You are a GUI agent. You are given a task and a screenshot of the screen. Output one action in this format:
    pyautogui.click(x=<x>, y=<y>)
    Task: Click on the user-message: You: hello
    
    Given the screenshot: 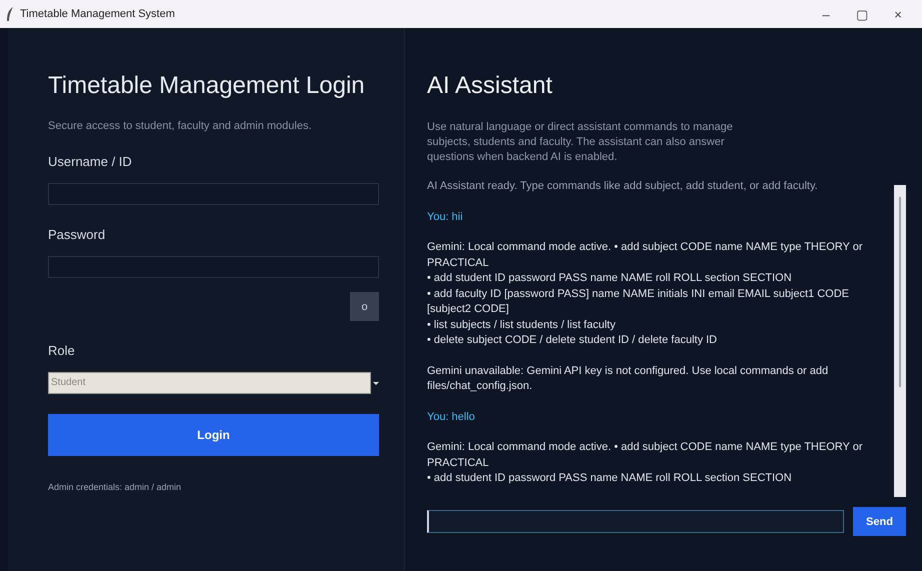 What is the action you would take?
    pyautogui.click(x=451, y=417)
    